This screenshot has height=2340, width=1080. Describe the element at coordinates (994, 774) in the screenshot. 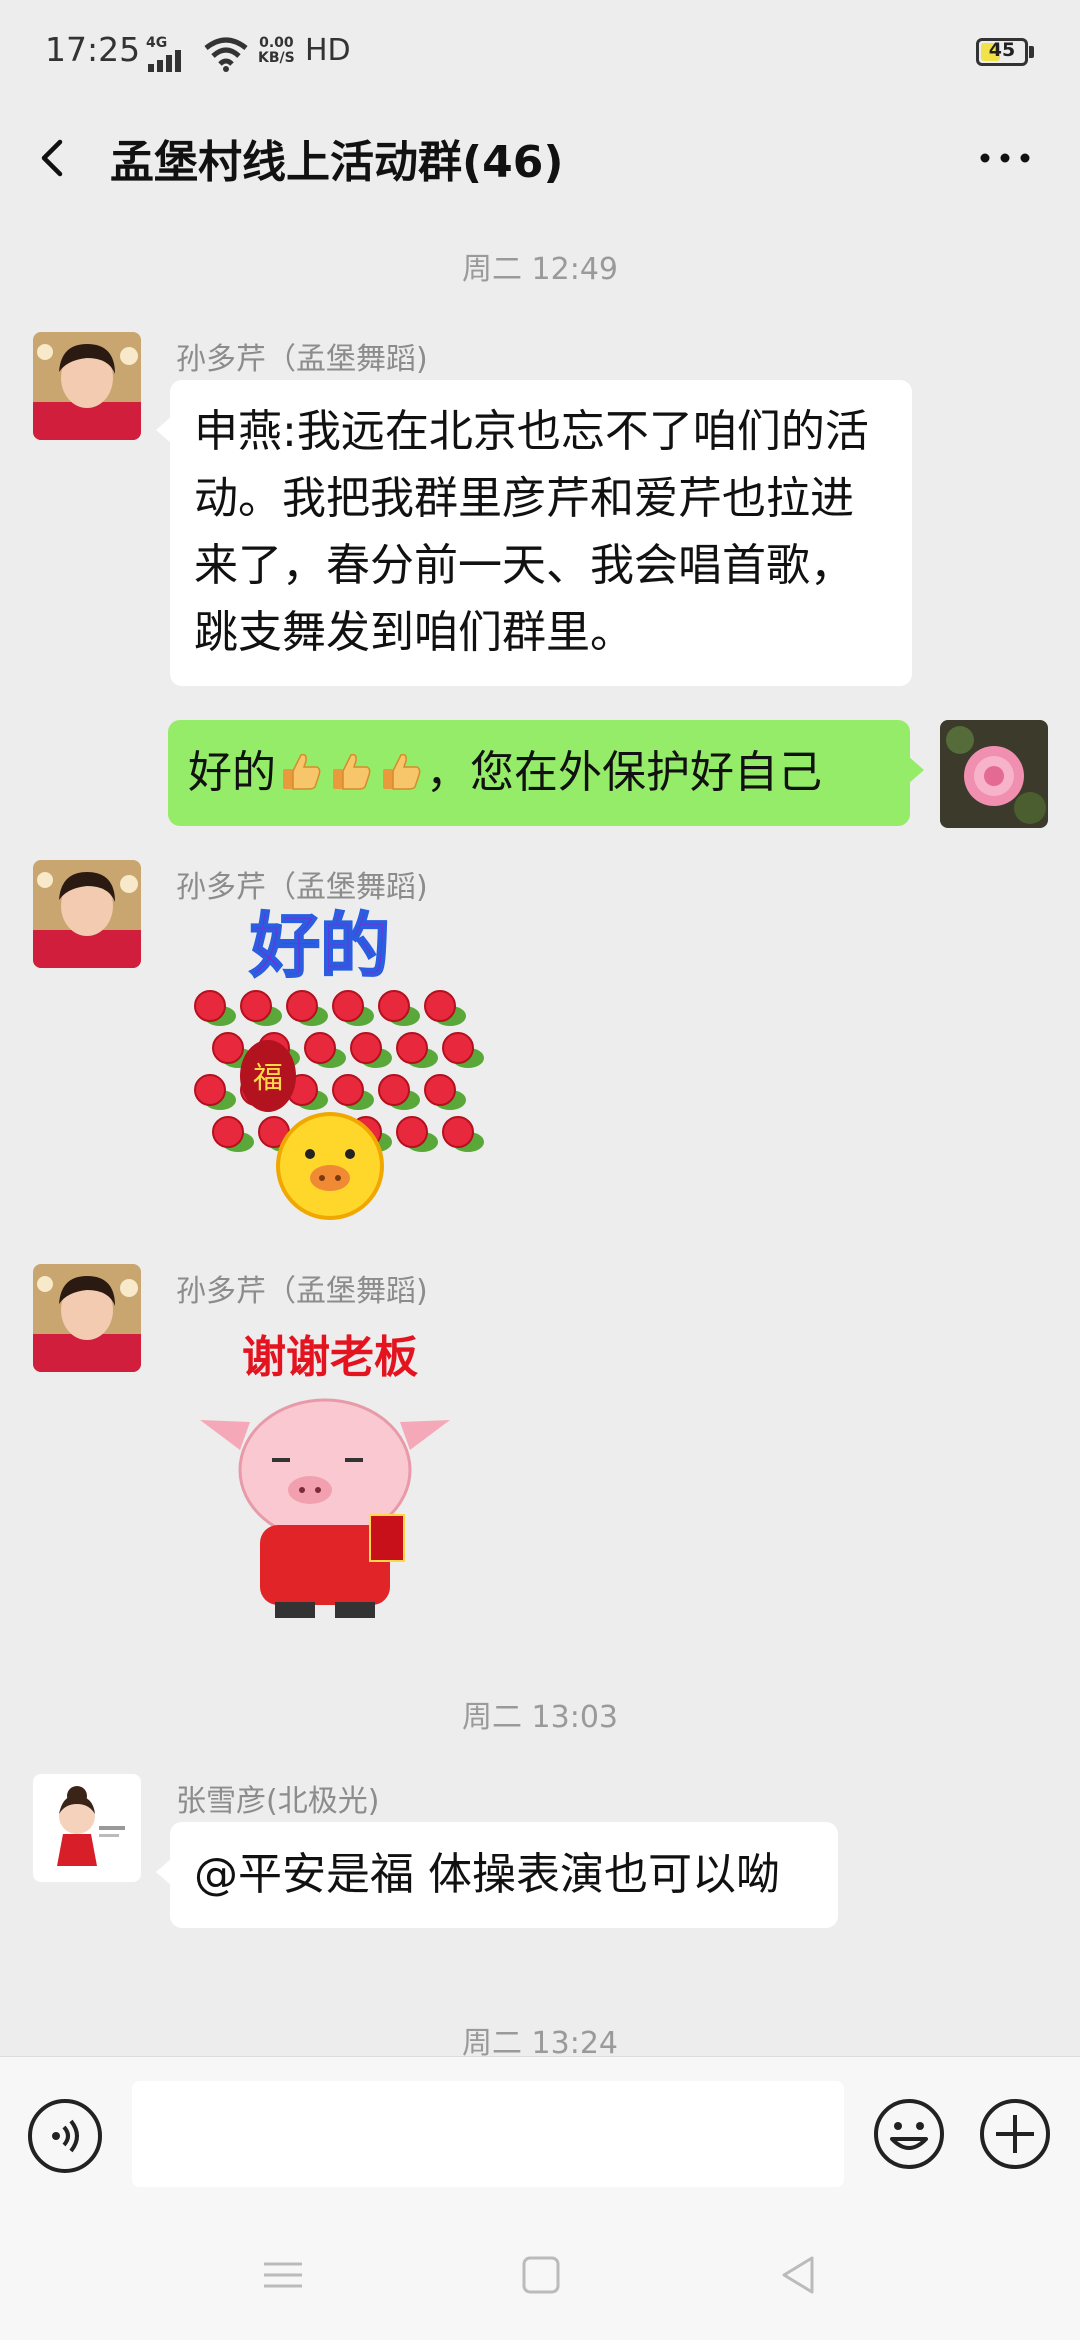

I see `my-avatar` at that location.